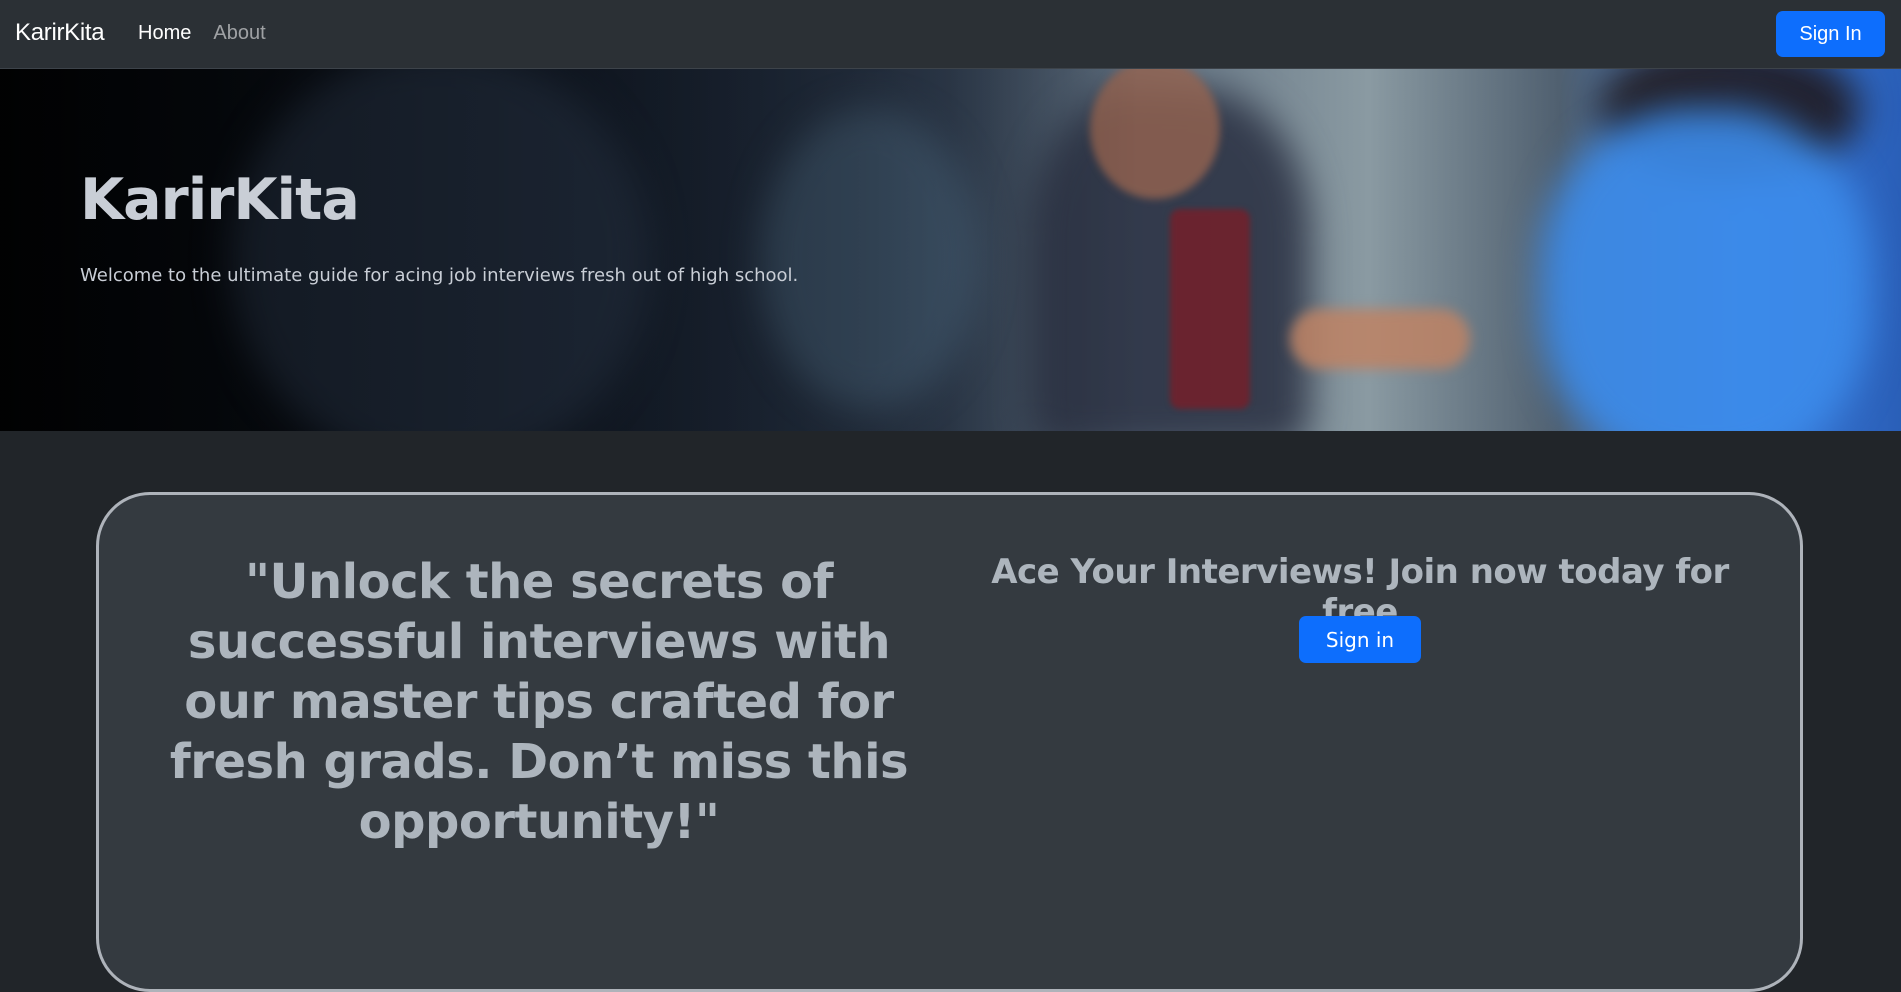 This screenshot has width=1901, height=992. What do you see at coordinates (1830, 34) in the screenshot?
I see `navbar-sign-in-button: Sign In` at bounding box center [1830, 34].